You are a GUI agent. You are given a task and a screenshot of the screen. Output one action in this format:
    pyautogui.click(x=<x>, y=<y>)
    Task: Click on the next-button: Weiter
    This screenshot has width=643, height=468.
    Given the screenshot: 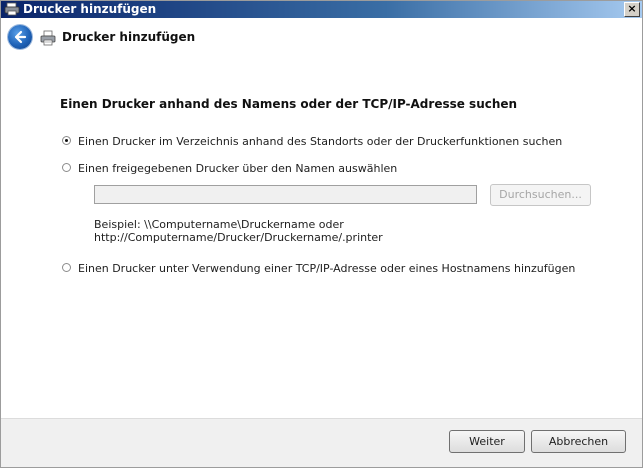 What is the action you would take?
    pyautogui.click(x=487, y=441)
    